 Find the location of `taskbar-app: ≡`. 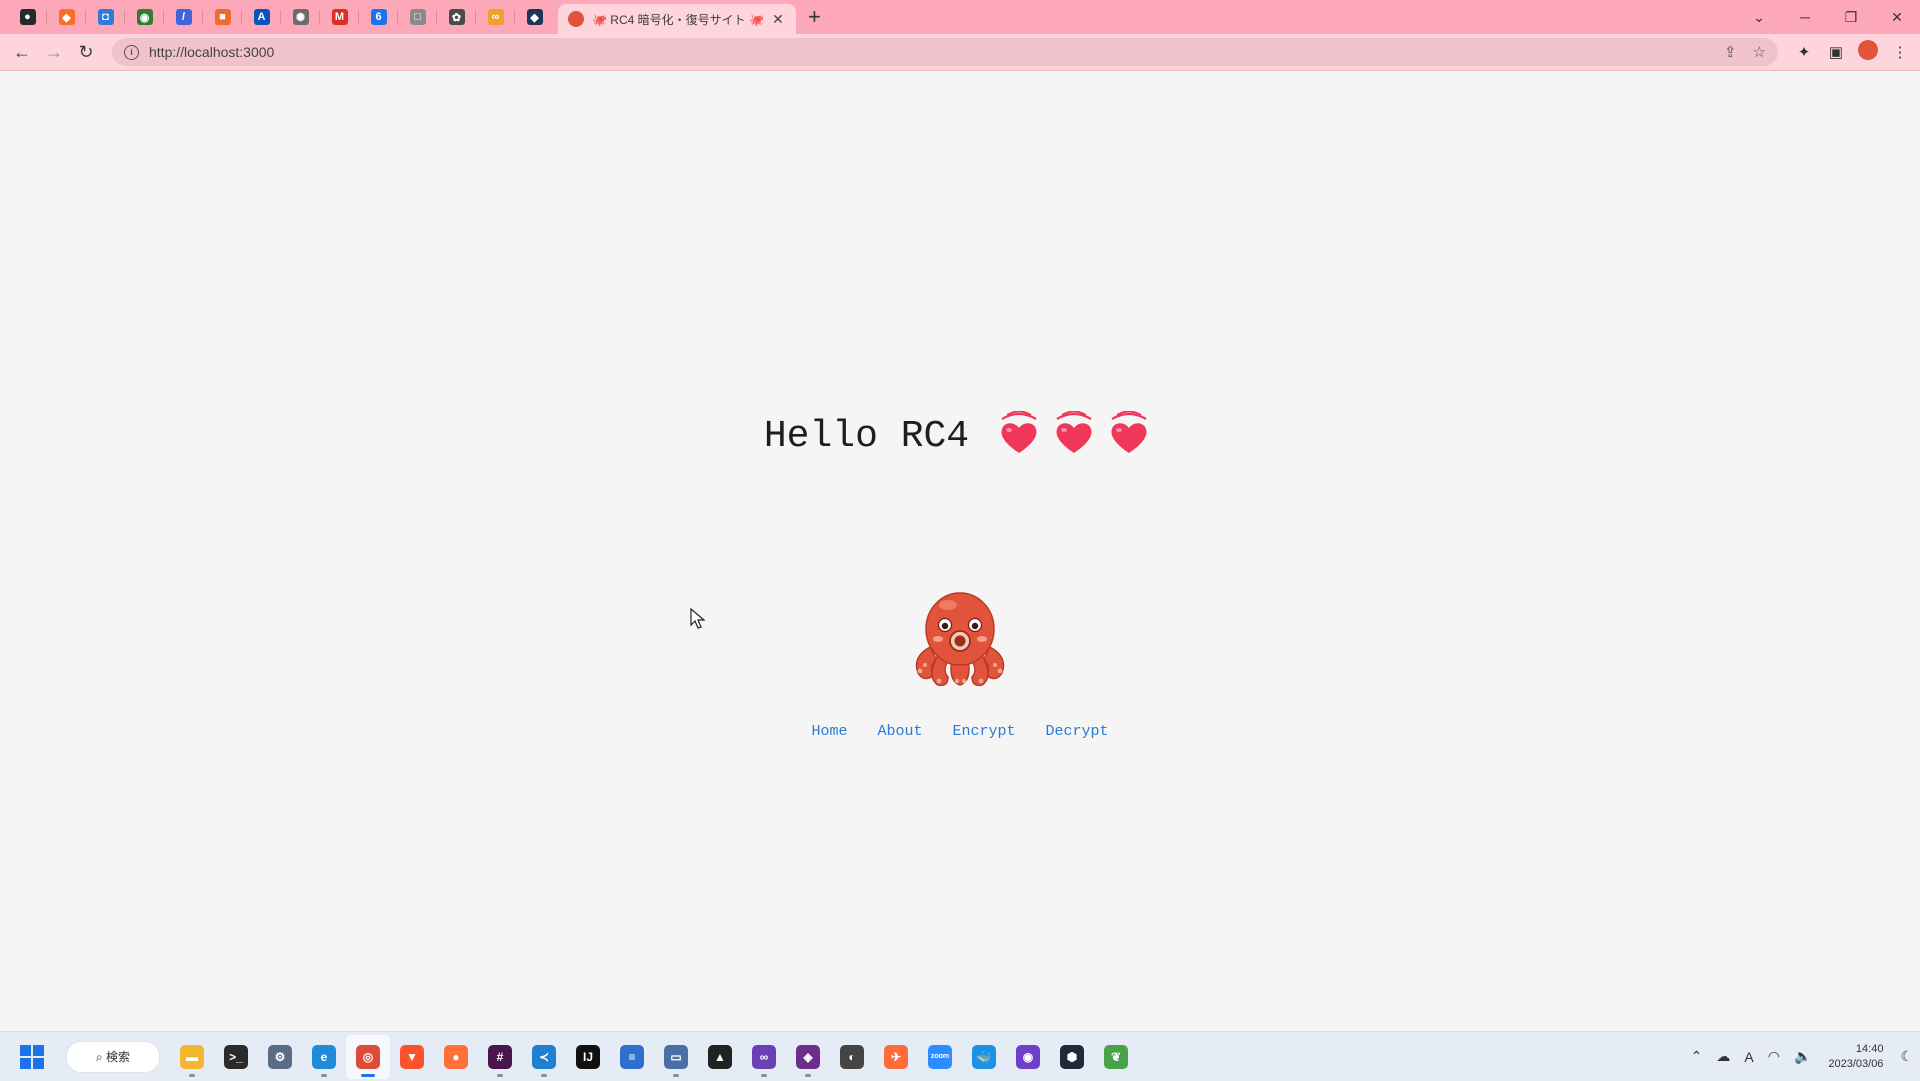

taskbar-app: ≡ is located at coordinates (632, 1057).